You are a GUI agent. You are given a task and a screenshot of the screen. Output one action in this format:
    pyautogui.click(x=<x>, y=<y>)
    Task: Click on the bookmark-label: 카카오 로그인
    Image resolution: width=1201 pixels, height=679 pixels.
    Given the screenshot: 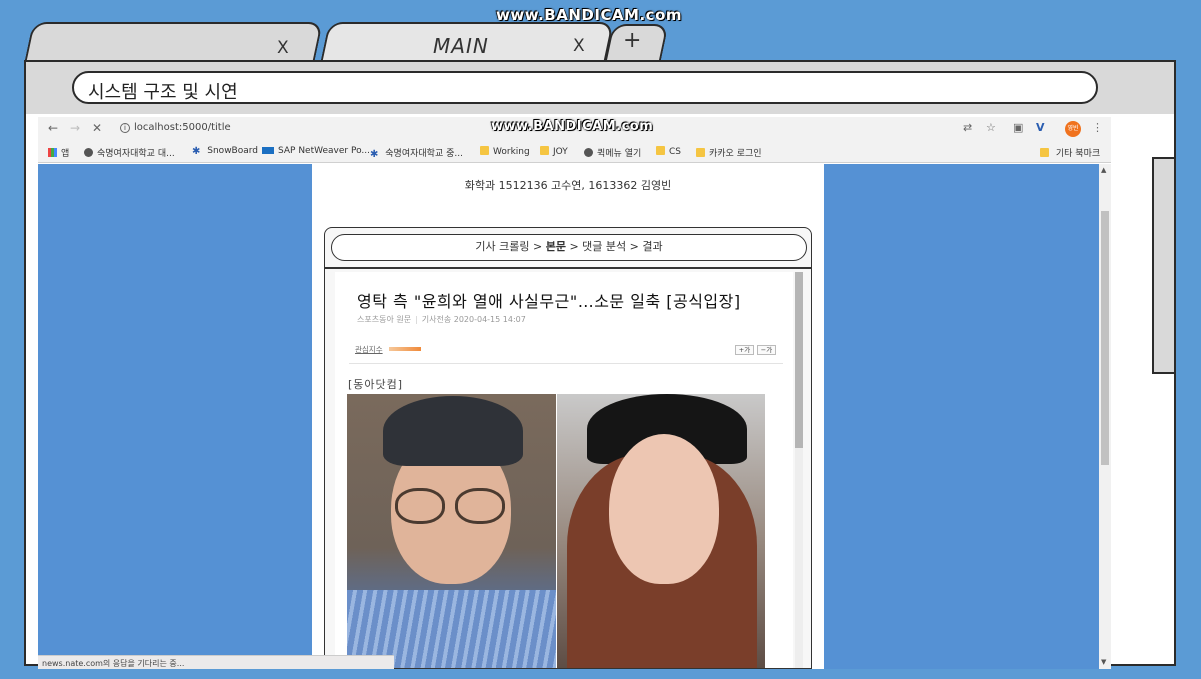 What is the action you would take?
    pyautogui.click(x=735, y=154)
    